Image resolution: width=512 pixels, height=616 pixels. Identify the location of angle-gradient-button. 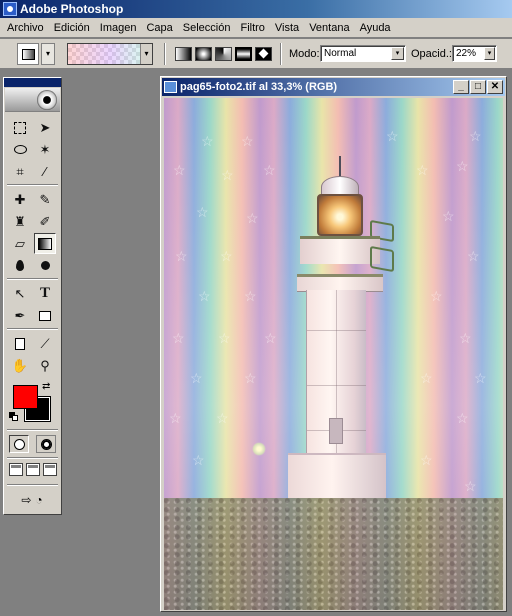
(223, 54).